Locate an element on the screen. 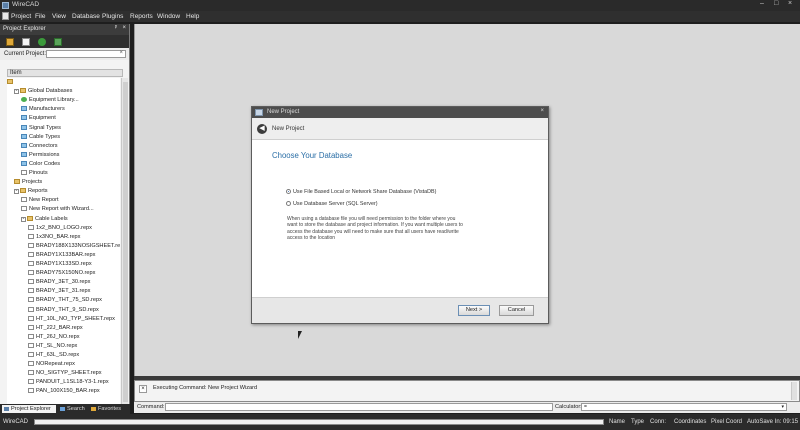  menu-file: File is located at coordinates (40, 16).